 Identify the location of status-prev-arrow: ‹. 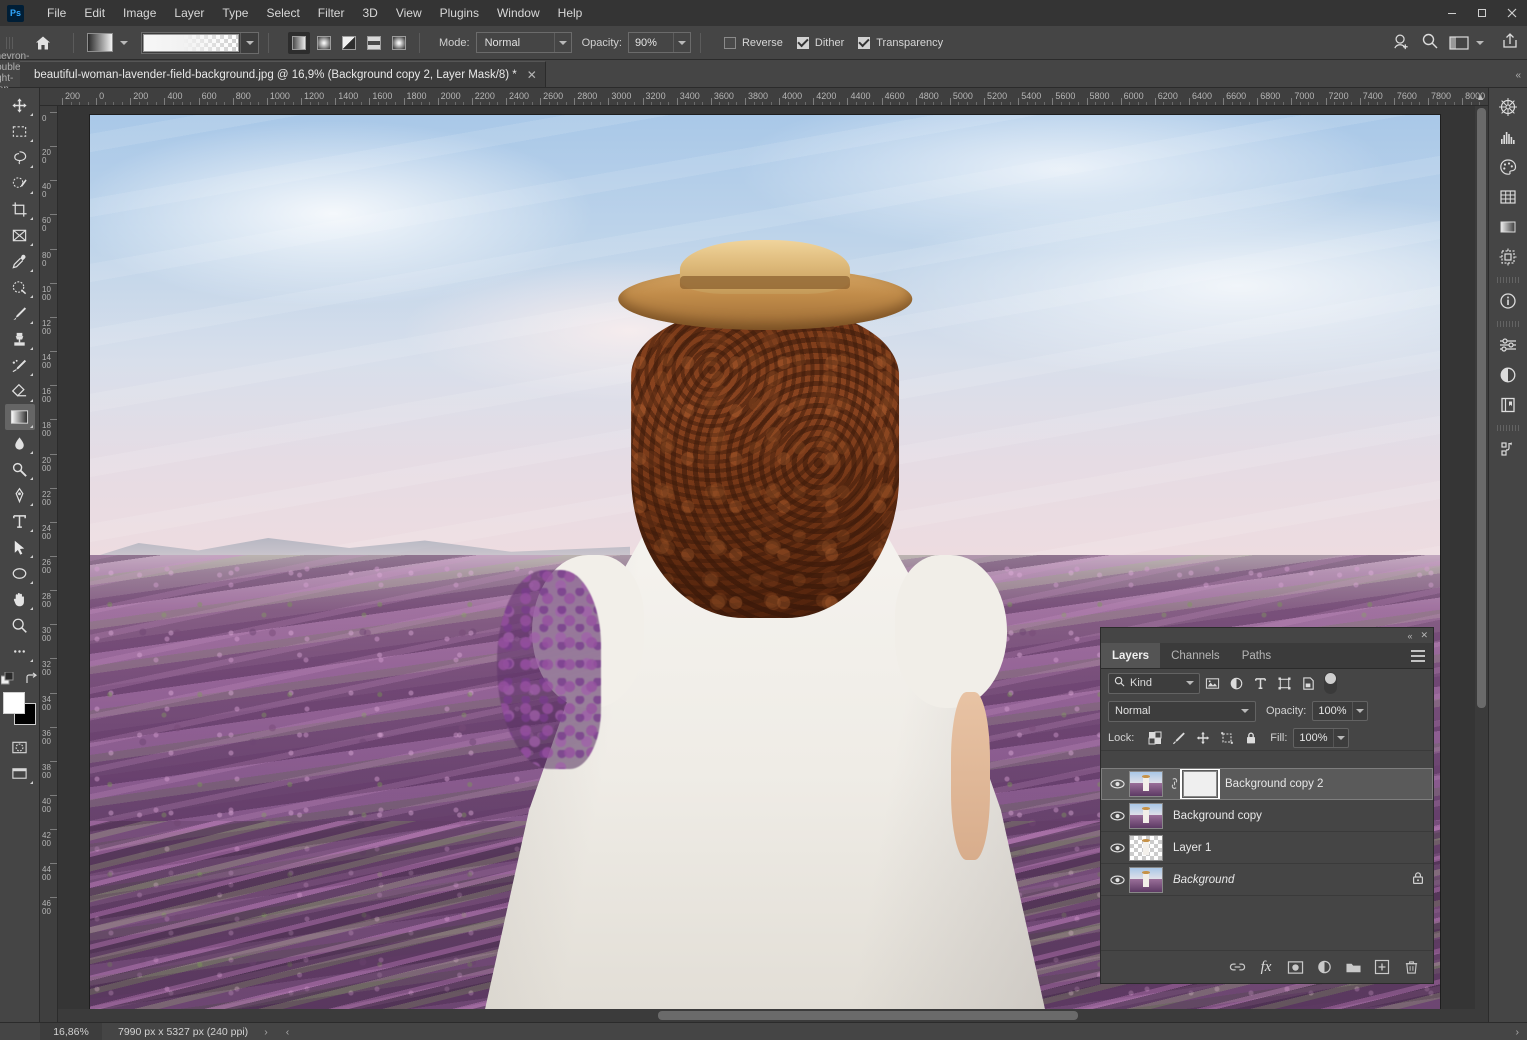
(288, 1032).